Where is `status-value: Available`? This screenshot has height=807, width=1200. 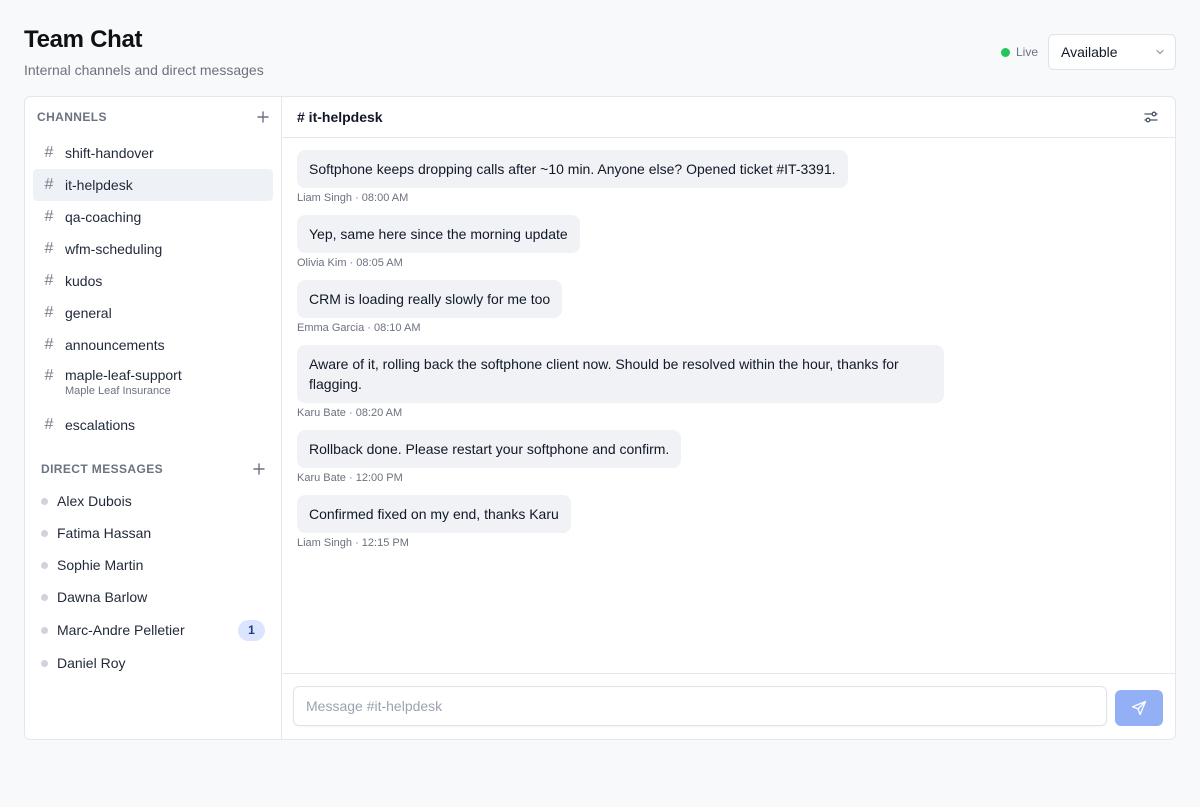
status-value: Available is located at coordinates (1089, 52).